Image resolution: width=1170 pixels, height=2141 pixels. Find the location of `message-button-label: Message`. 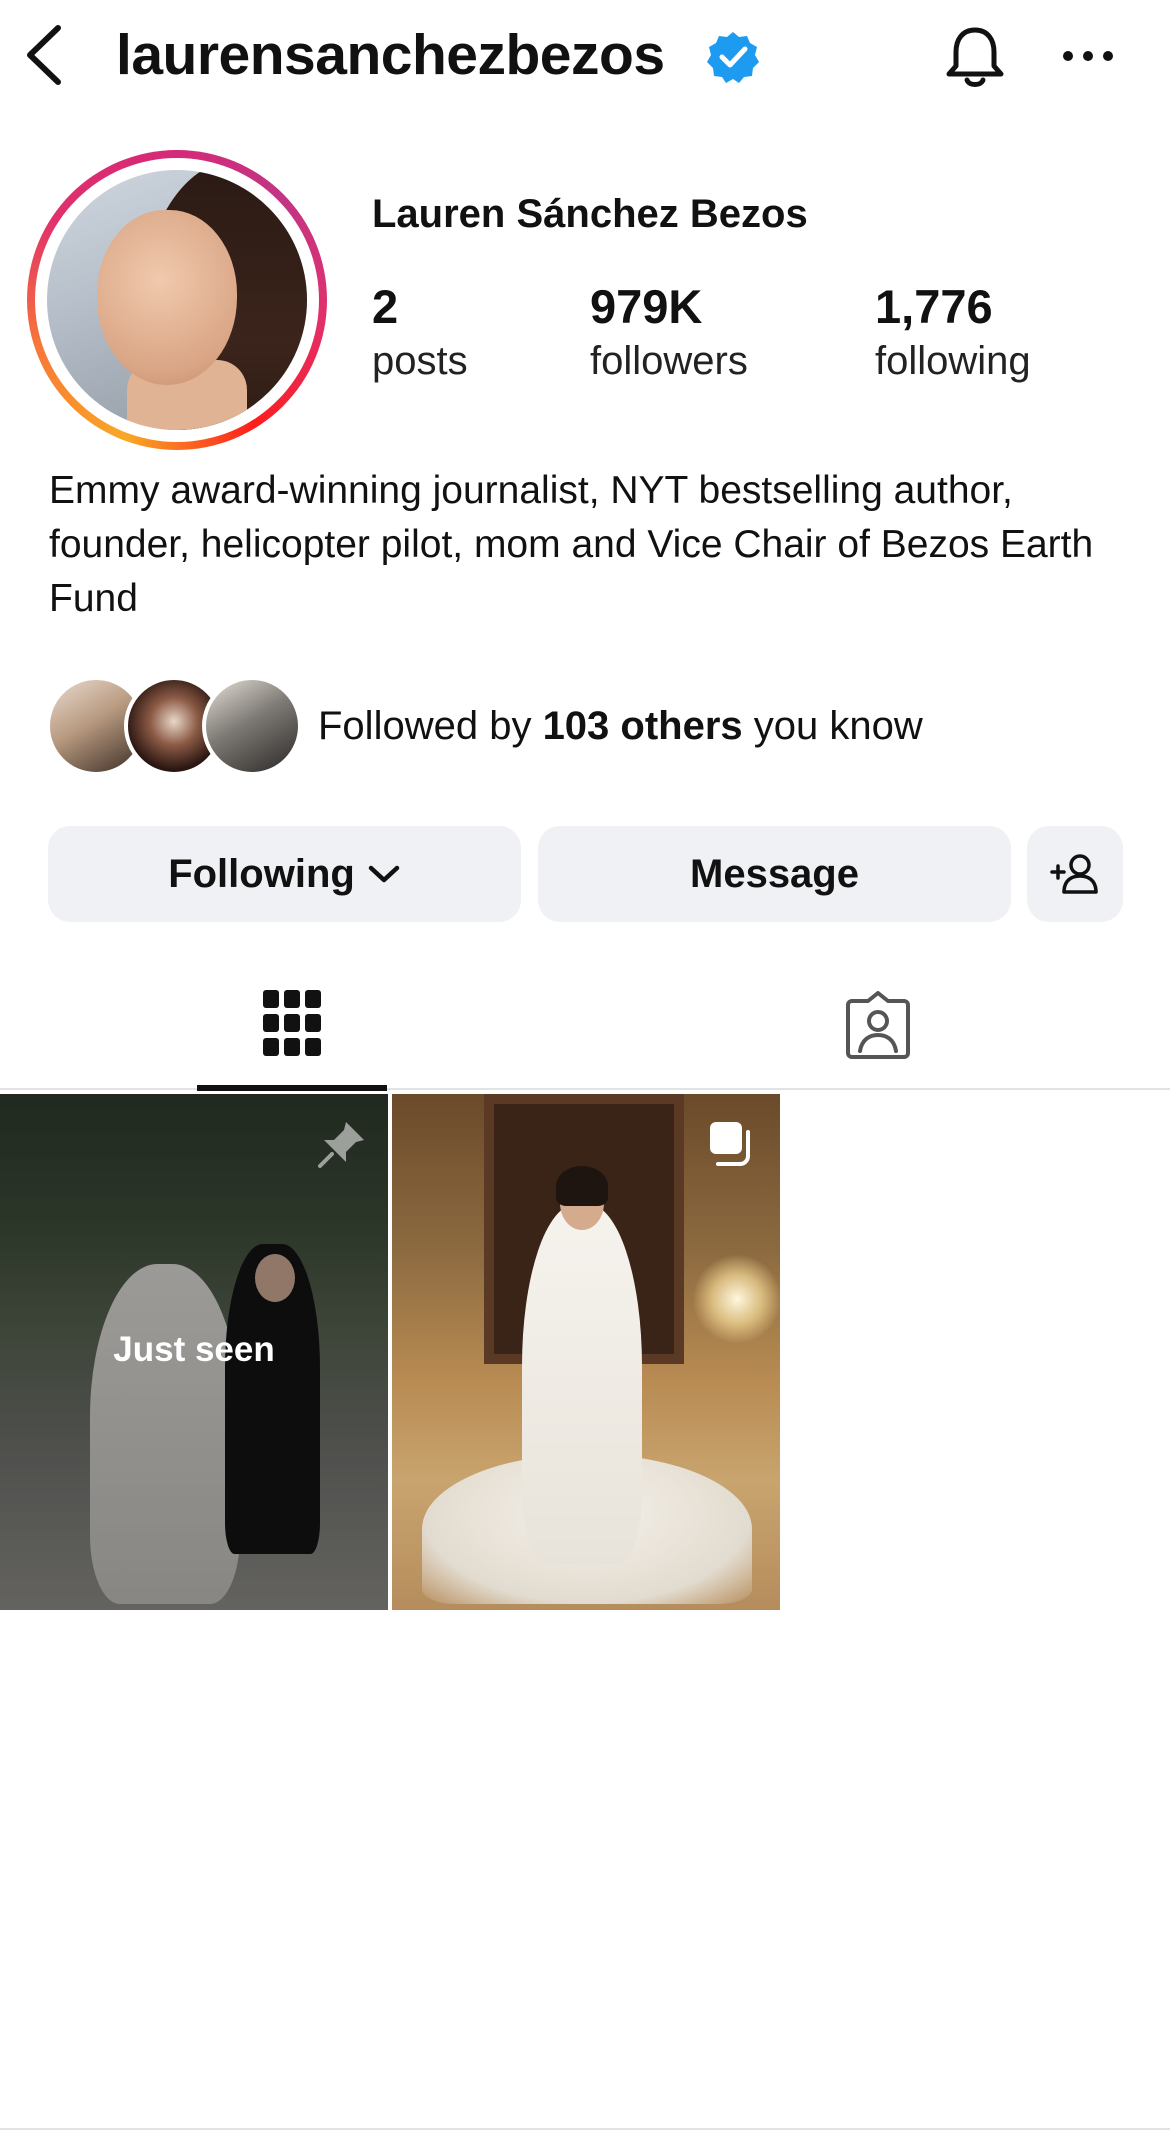

message-button-label: Message is located at coordinates (774, 873).